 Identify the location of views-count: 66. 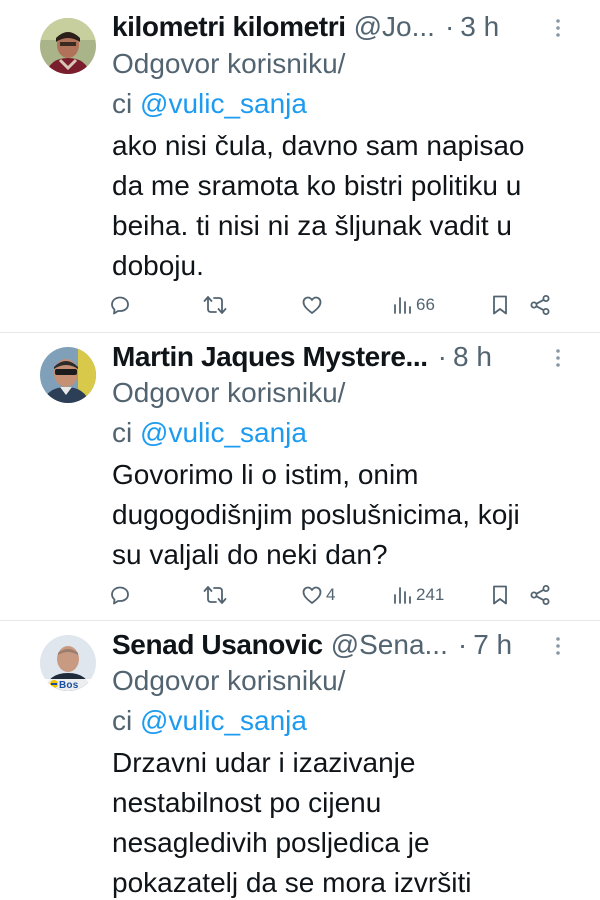
(425, 304).